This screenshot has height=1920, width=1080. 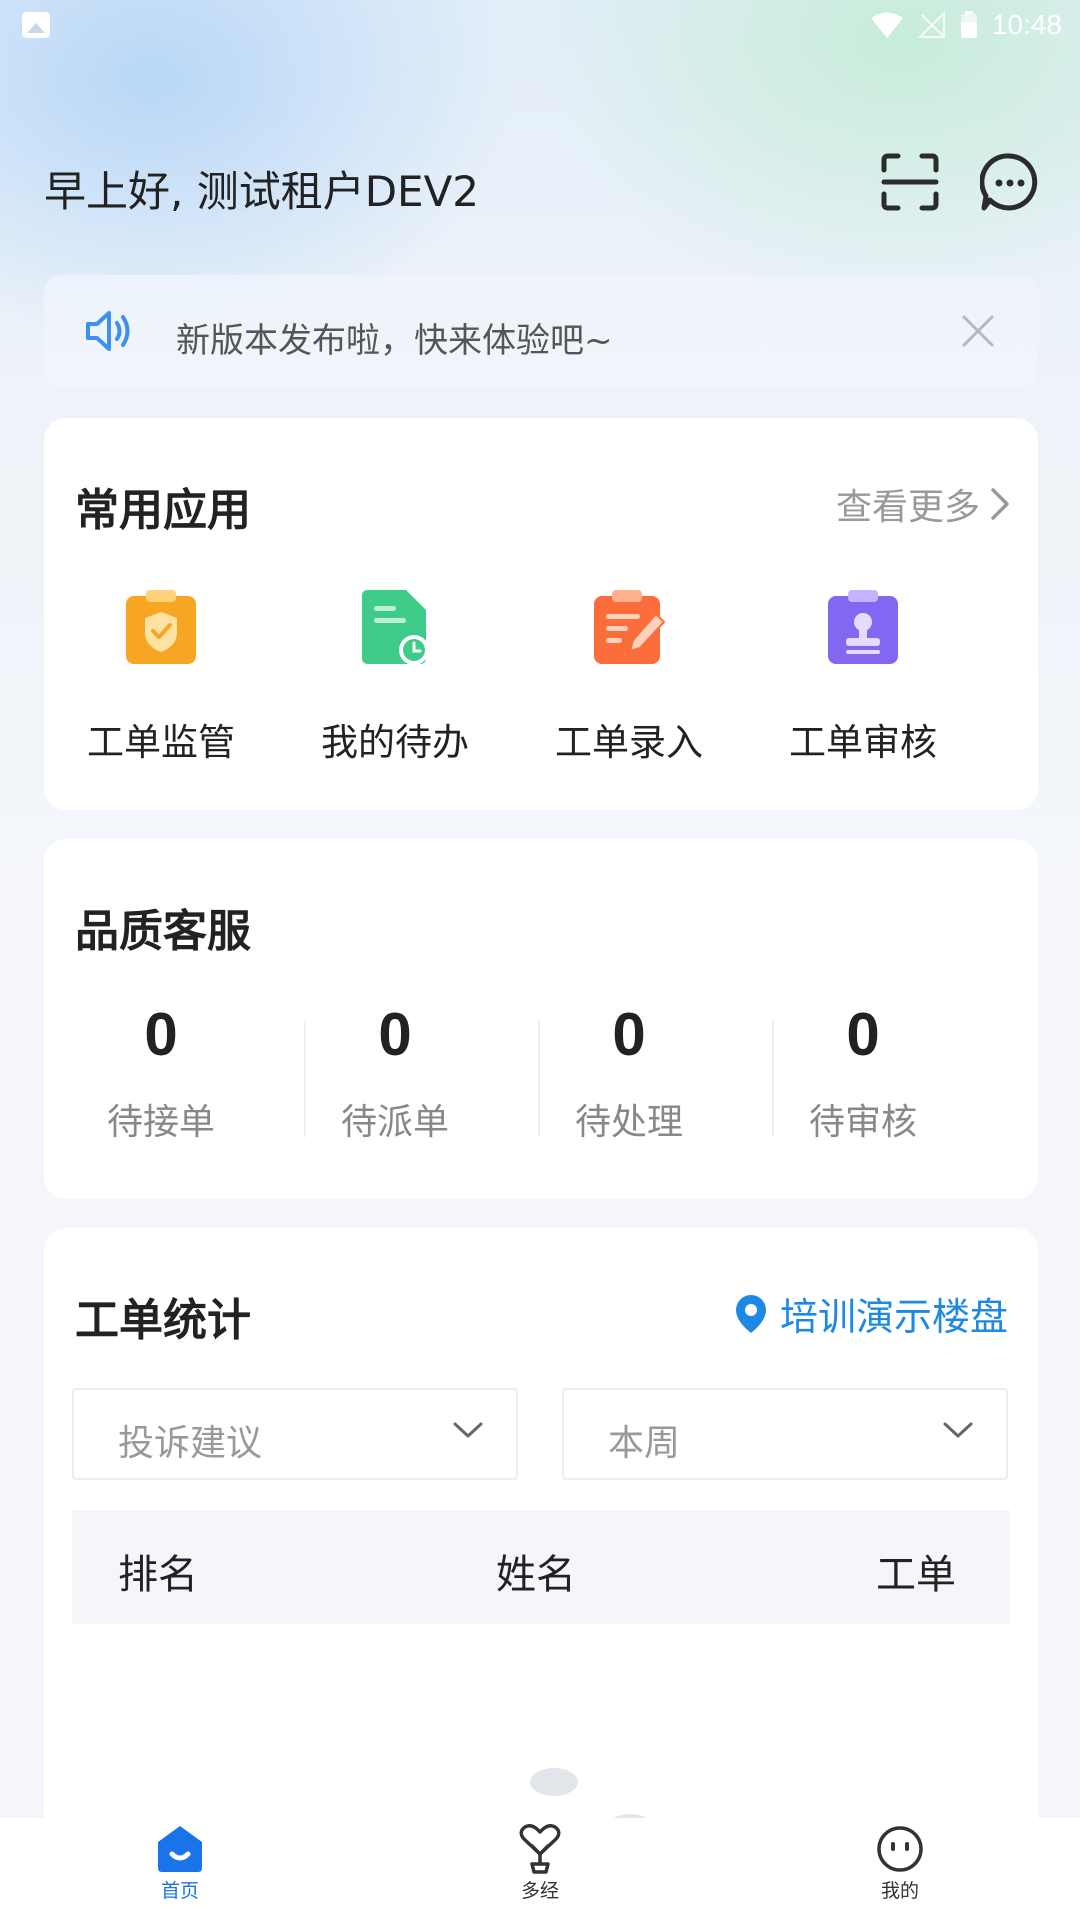 What do you see at coordinates (630, 627) in the screenshot?
I see `clipboard-edit-icon` at bounding box center [630, 627].